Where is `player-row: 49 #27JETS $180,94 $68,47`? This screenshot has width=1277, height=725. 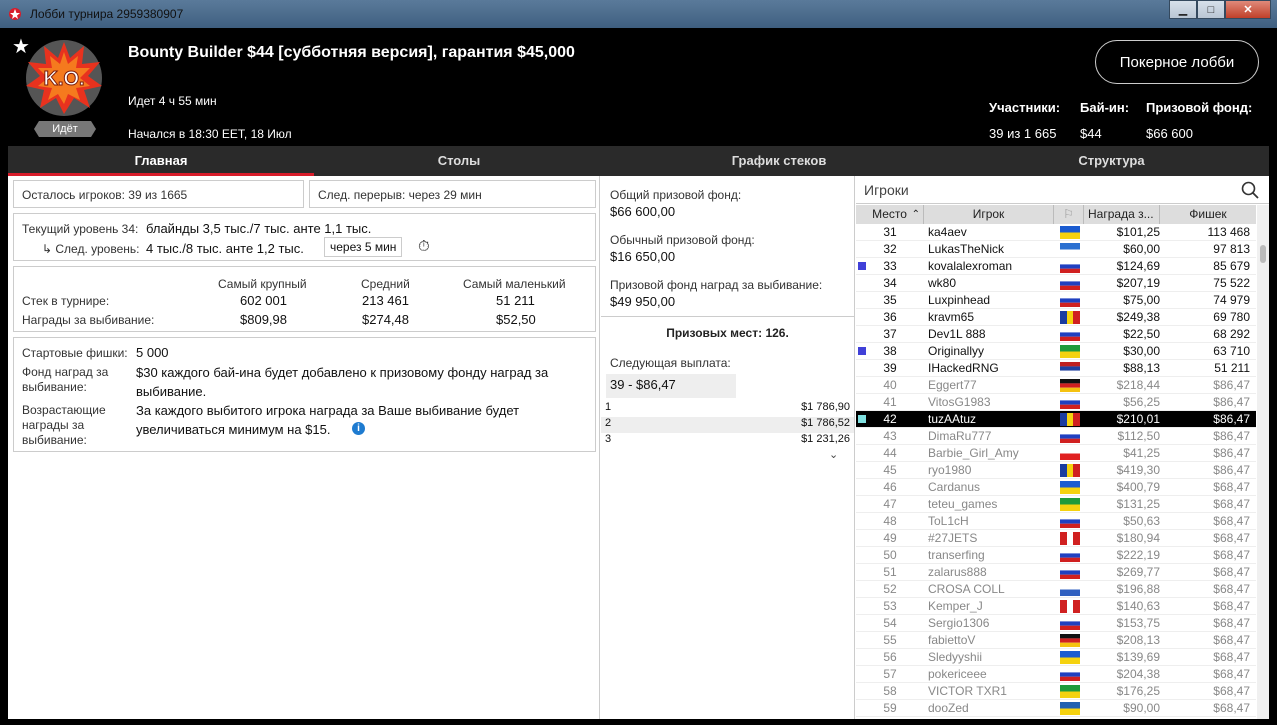 player-row: 49 #27JETS $180,94 $68,47 is located at coordinates (1056, 538).